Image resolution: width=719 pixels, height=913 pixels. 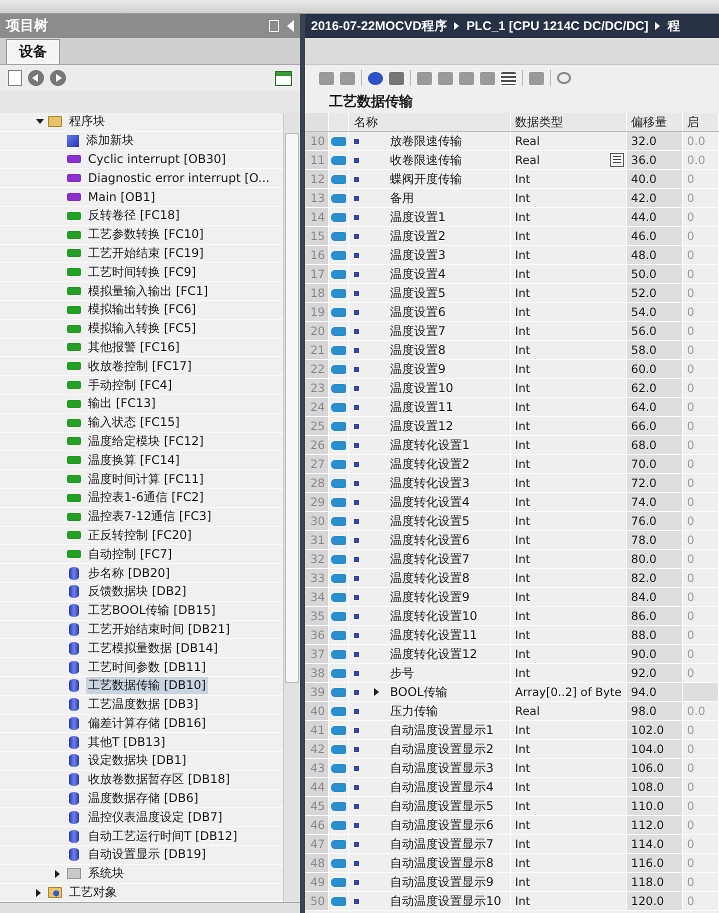 What do you see at coordinates (137, 591) in the screenshot?
I see `tree-item: 反馈数据块 [DB2]` at bounding box center [137, 591].